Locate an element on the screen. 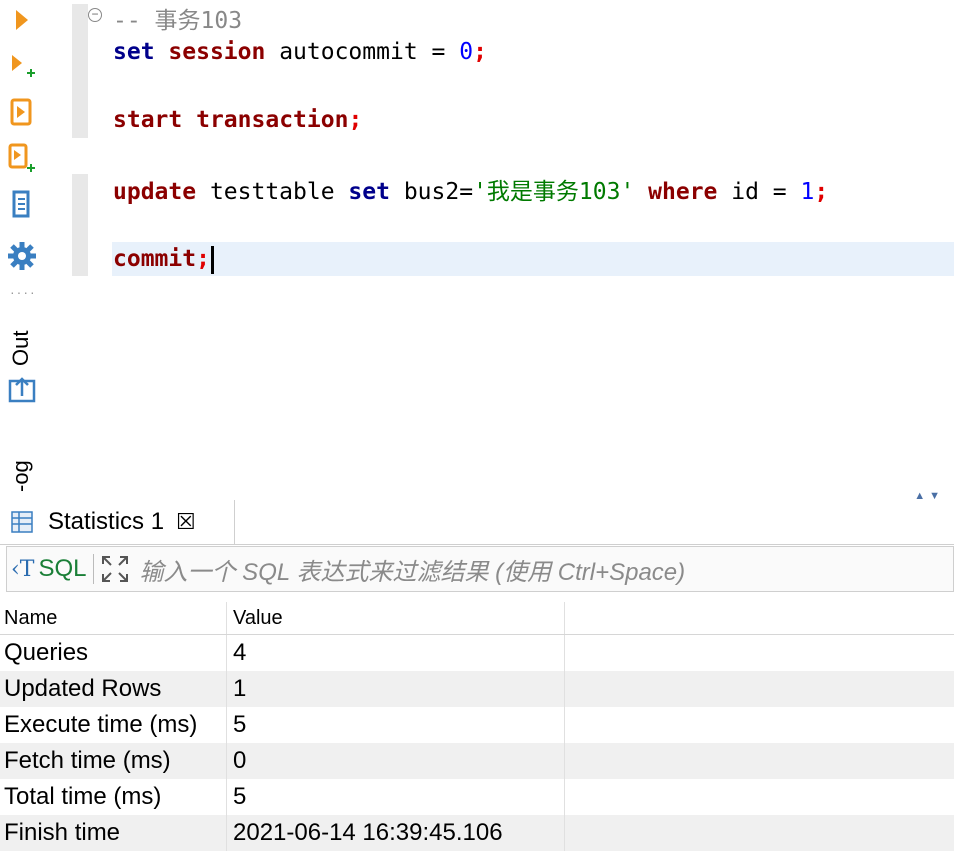 The width and height of the screenshot is (954, 856). row-name: Execute time (ms) is located at coordinates (101, 724).